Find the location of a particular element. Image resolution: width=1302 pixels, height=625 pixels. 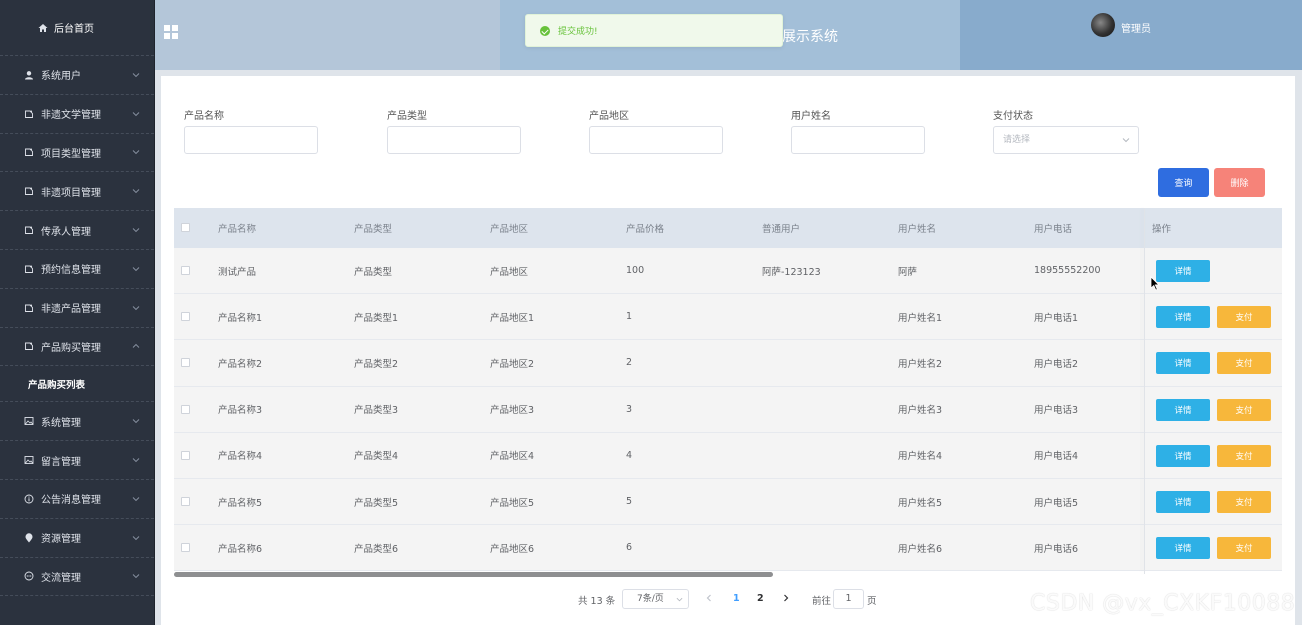

select-all-checkbox is located at coordinates (185, 227).